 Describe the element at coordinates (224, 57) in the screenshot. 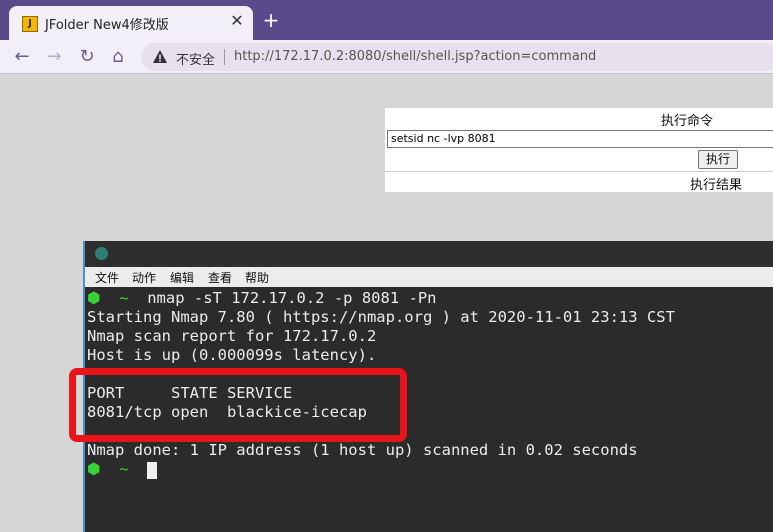

I see `url-separator` at that location.